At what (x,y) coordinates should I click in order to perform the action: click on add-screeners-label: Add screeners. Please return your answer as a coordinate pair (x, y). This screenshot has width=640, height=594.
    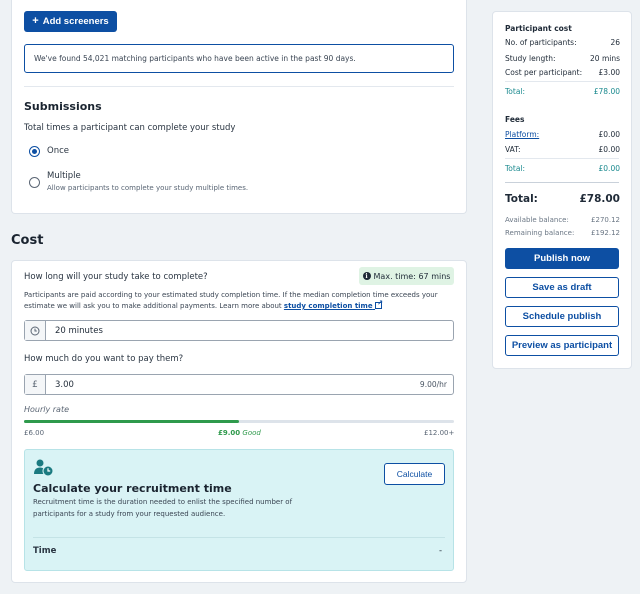
    Looking at the image, I should click on (75, 21).